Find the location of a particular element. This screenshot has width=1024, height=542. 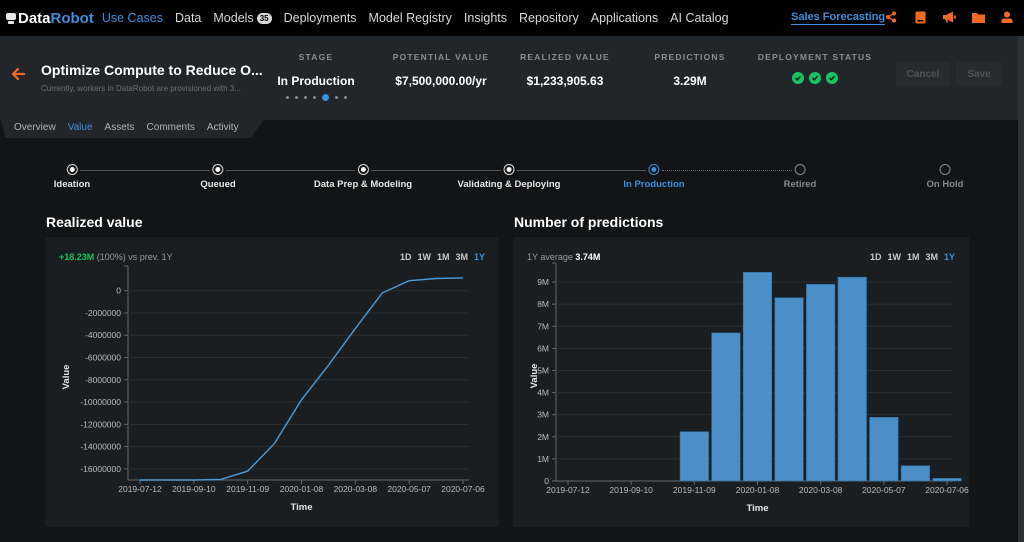

nav-item-model-registry: Model Registry is located at coordinates (410, 18).